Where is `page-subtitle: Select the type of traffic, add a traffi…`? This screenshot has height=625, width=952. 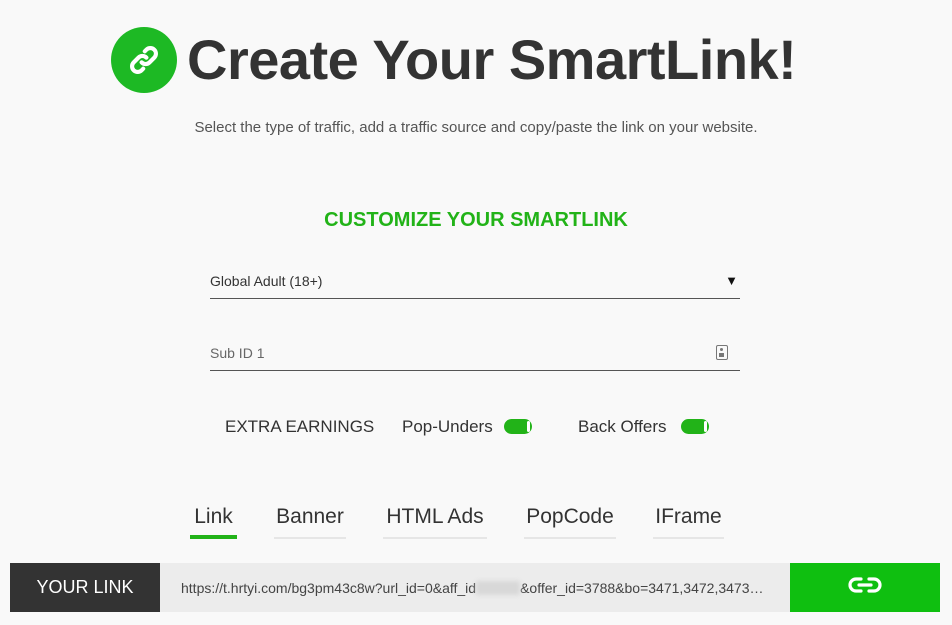 page-subtitle: Select the type of traffic, add a traffi… is located at coordinates (476, 127).